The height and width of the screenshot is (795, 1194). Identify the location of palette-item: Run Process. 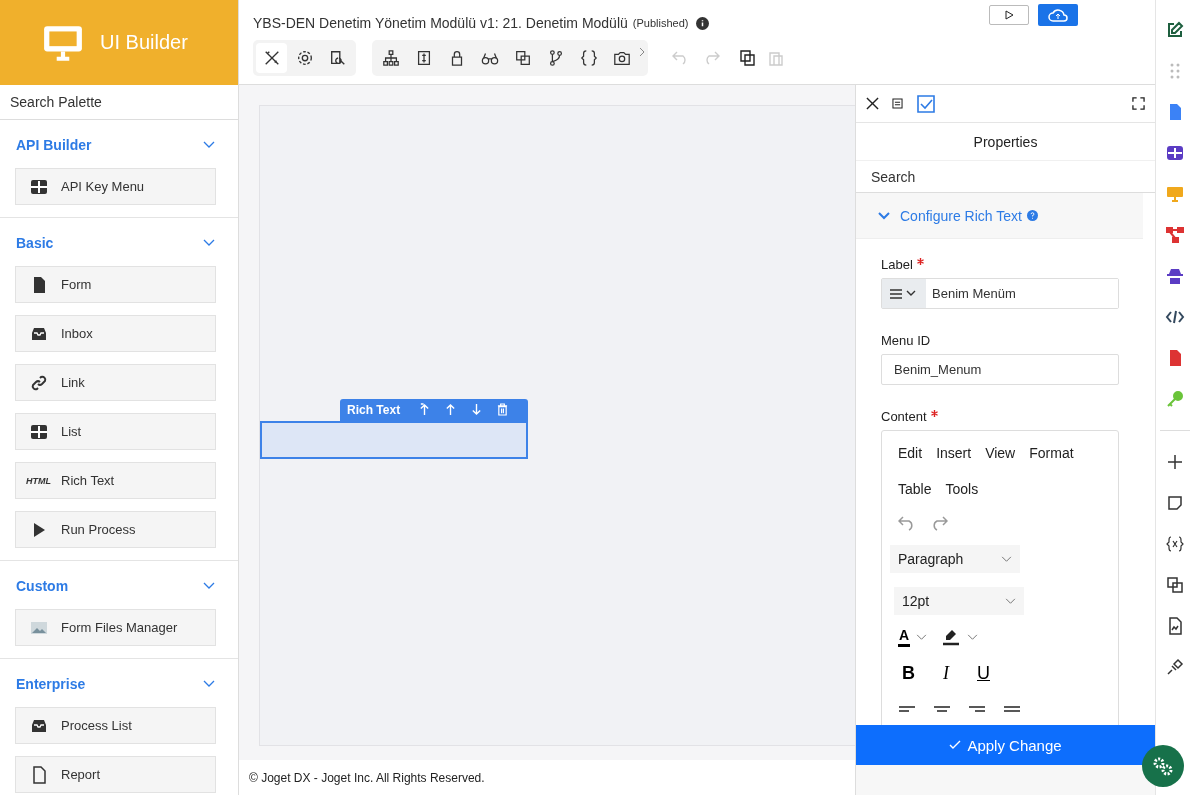
(115, 529).